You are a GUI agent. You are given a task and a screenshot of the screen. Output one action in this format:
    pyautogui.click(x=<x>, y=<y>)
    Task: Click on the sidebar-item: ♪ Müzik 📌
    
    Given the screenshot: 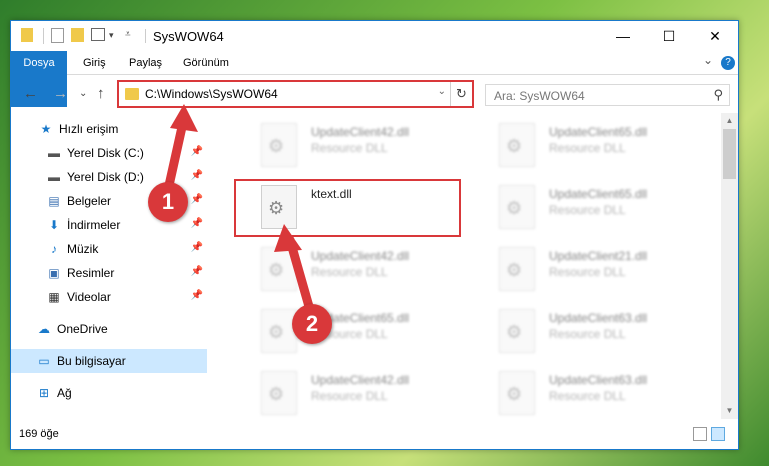 What is the action you would take?
    pyautogui.click(x=109, y=249)
    